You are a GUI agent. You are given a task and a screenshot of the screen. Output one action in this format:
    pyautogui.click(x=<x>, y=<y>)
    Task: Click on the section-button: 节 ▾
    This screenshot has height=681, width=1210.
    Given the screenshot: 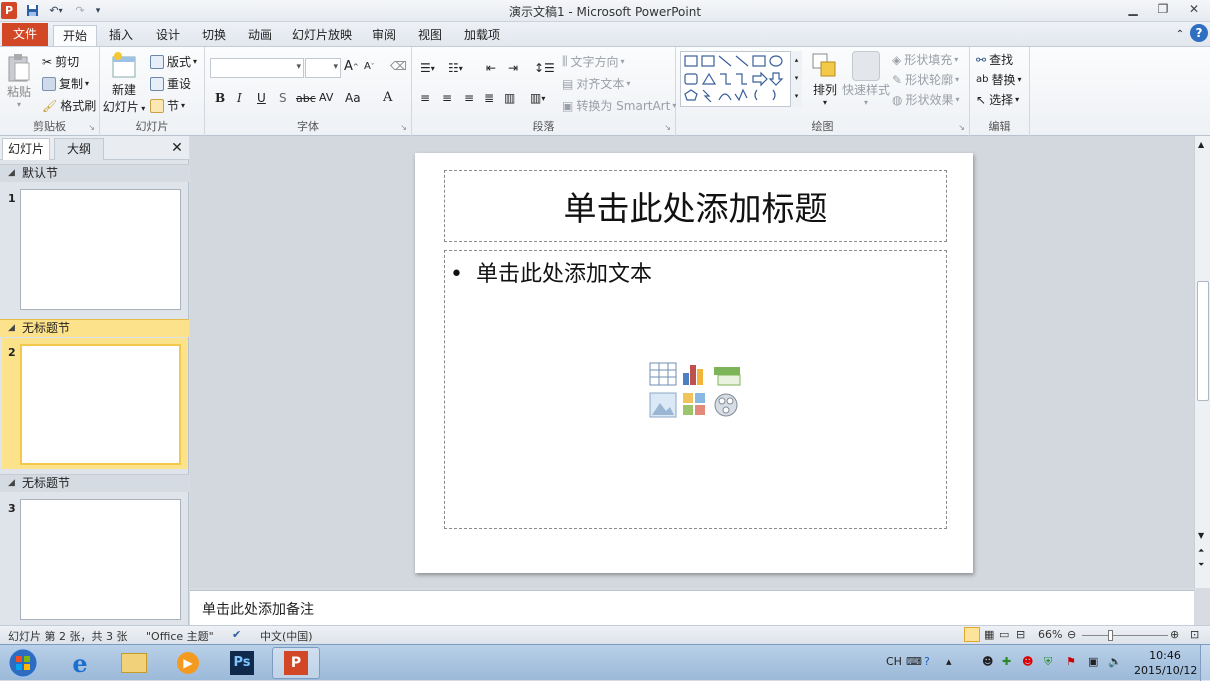 What is the action you would take?
    pyautogui.click(x=167, y=105)
    